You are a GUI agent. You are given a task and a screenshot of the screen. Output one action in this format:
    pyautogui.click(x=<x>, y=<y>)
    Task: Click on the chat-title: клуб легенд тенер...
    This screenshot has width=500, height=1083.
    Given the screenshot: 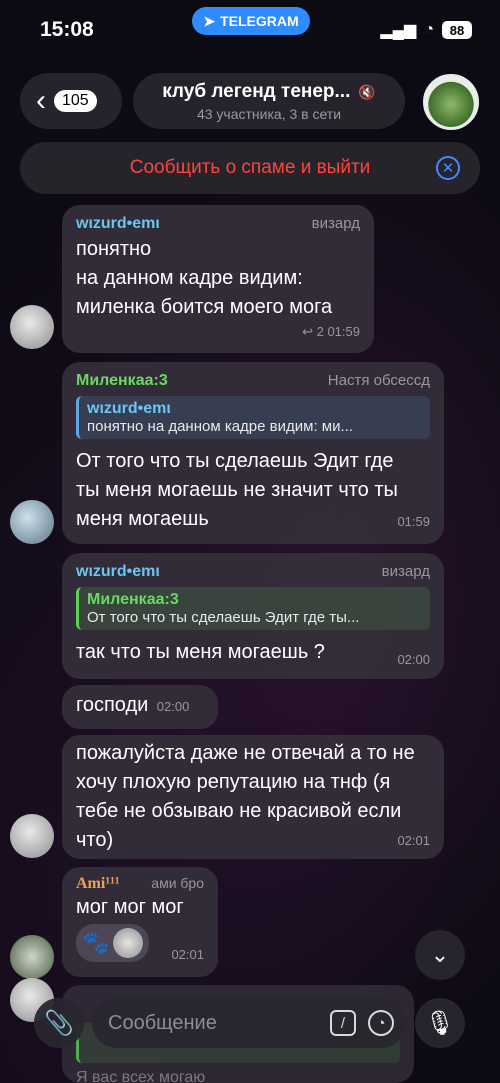 What is the action you would take?
    pyautogui.click(x=256, y=91)
    